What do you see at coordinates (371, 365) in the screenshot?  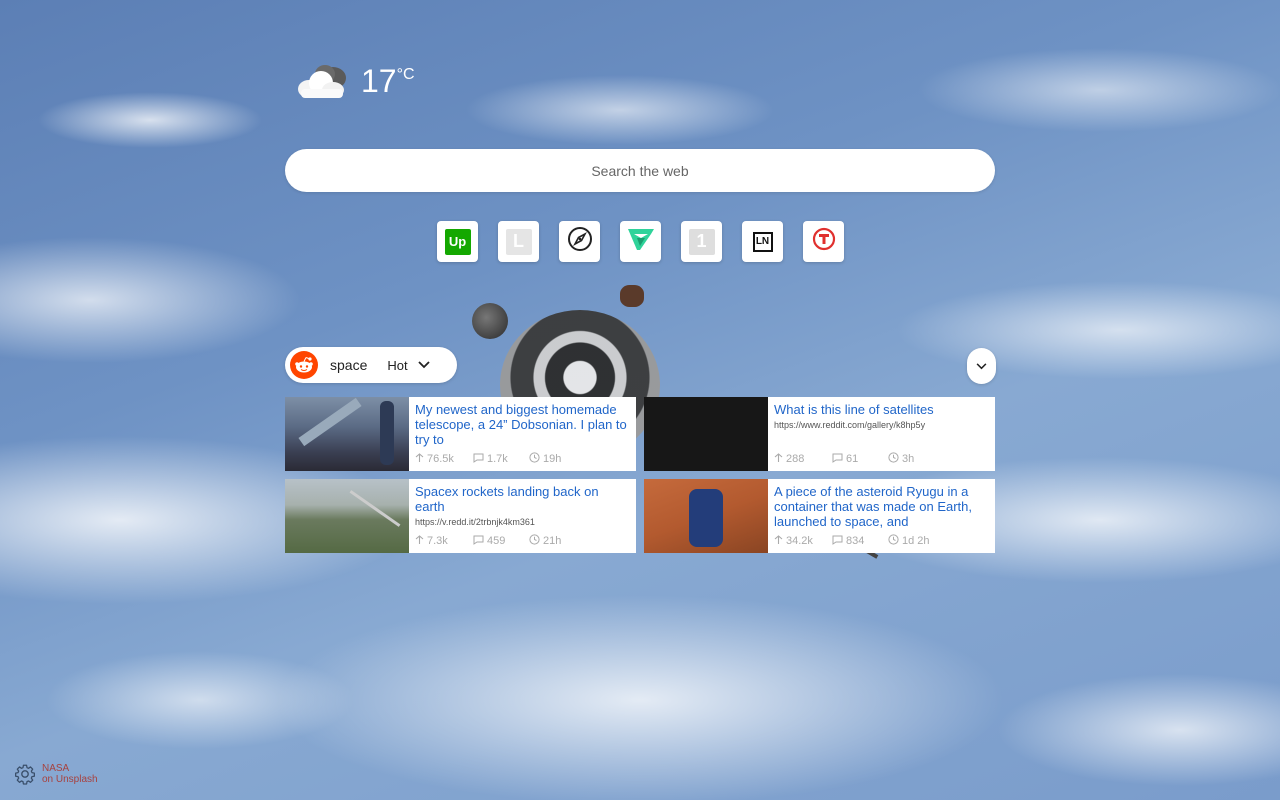 I see `reddit-widget-header: space Hot` at bounding box center [371, 365].